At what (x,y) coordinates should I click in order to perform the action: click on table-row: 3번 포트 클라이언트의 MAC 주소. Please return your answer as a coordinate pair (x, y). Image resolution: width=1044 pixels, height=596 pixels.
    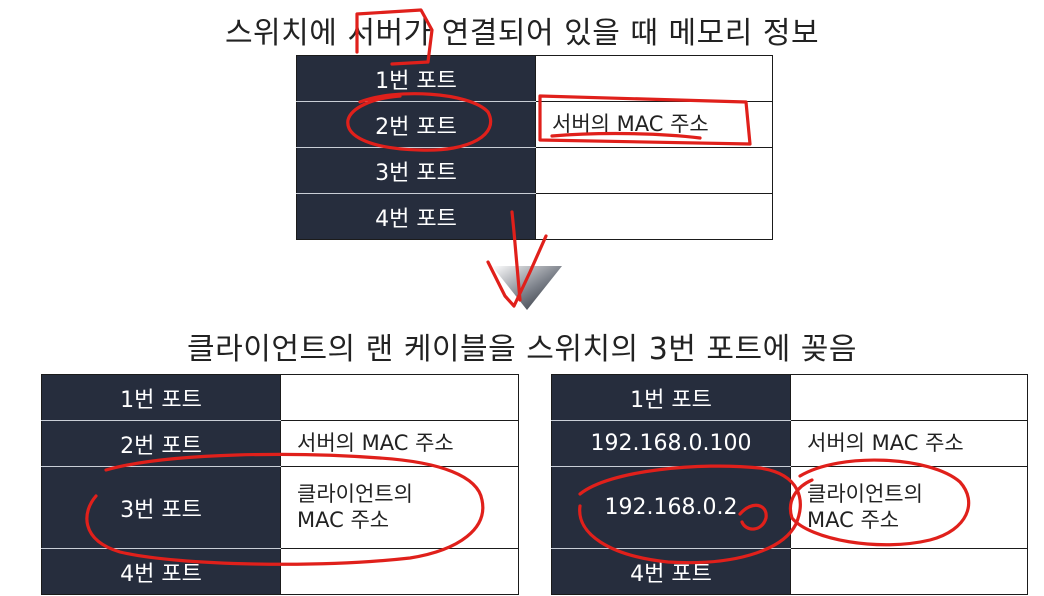
    Looking at the image, I should click on (280, 507).